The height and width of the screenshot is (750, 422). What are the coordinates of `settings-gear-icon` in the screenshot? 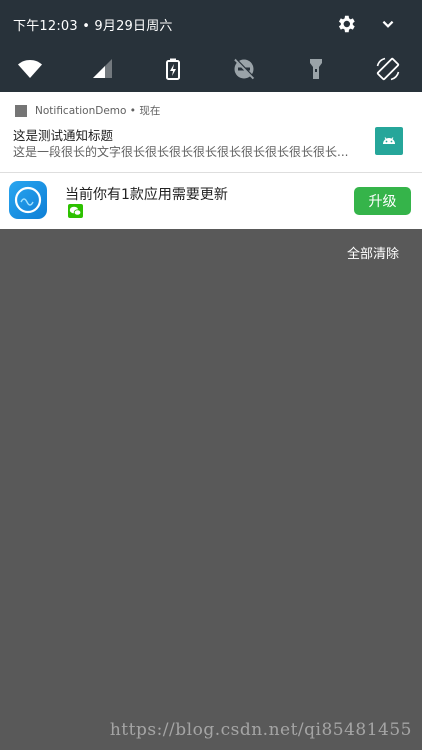 It's located at (346, 24).